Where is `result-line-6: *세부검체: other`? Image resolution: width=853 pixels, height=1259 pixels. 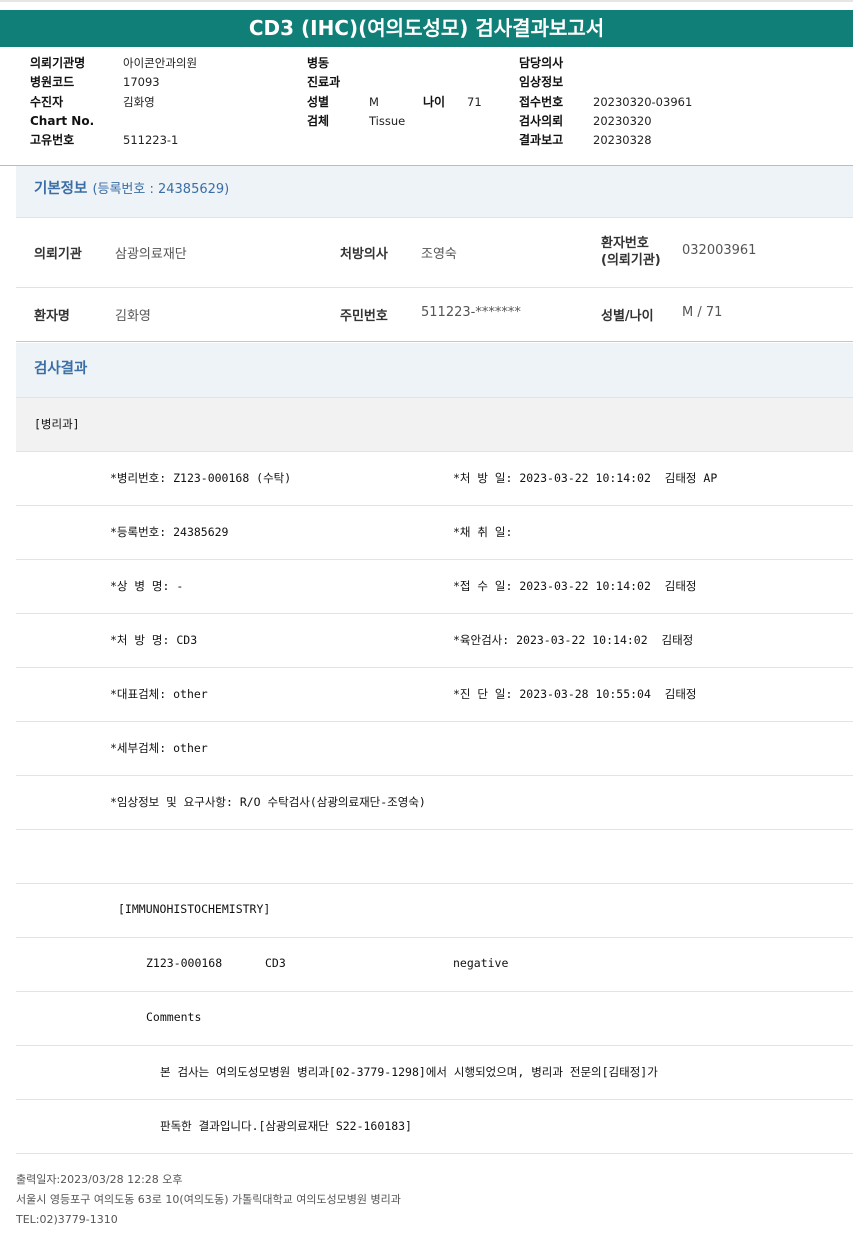 result-line-6: *세부검체: other is located at coordinates (434, 749).